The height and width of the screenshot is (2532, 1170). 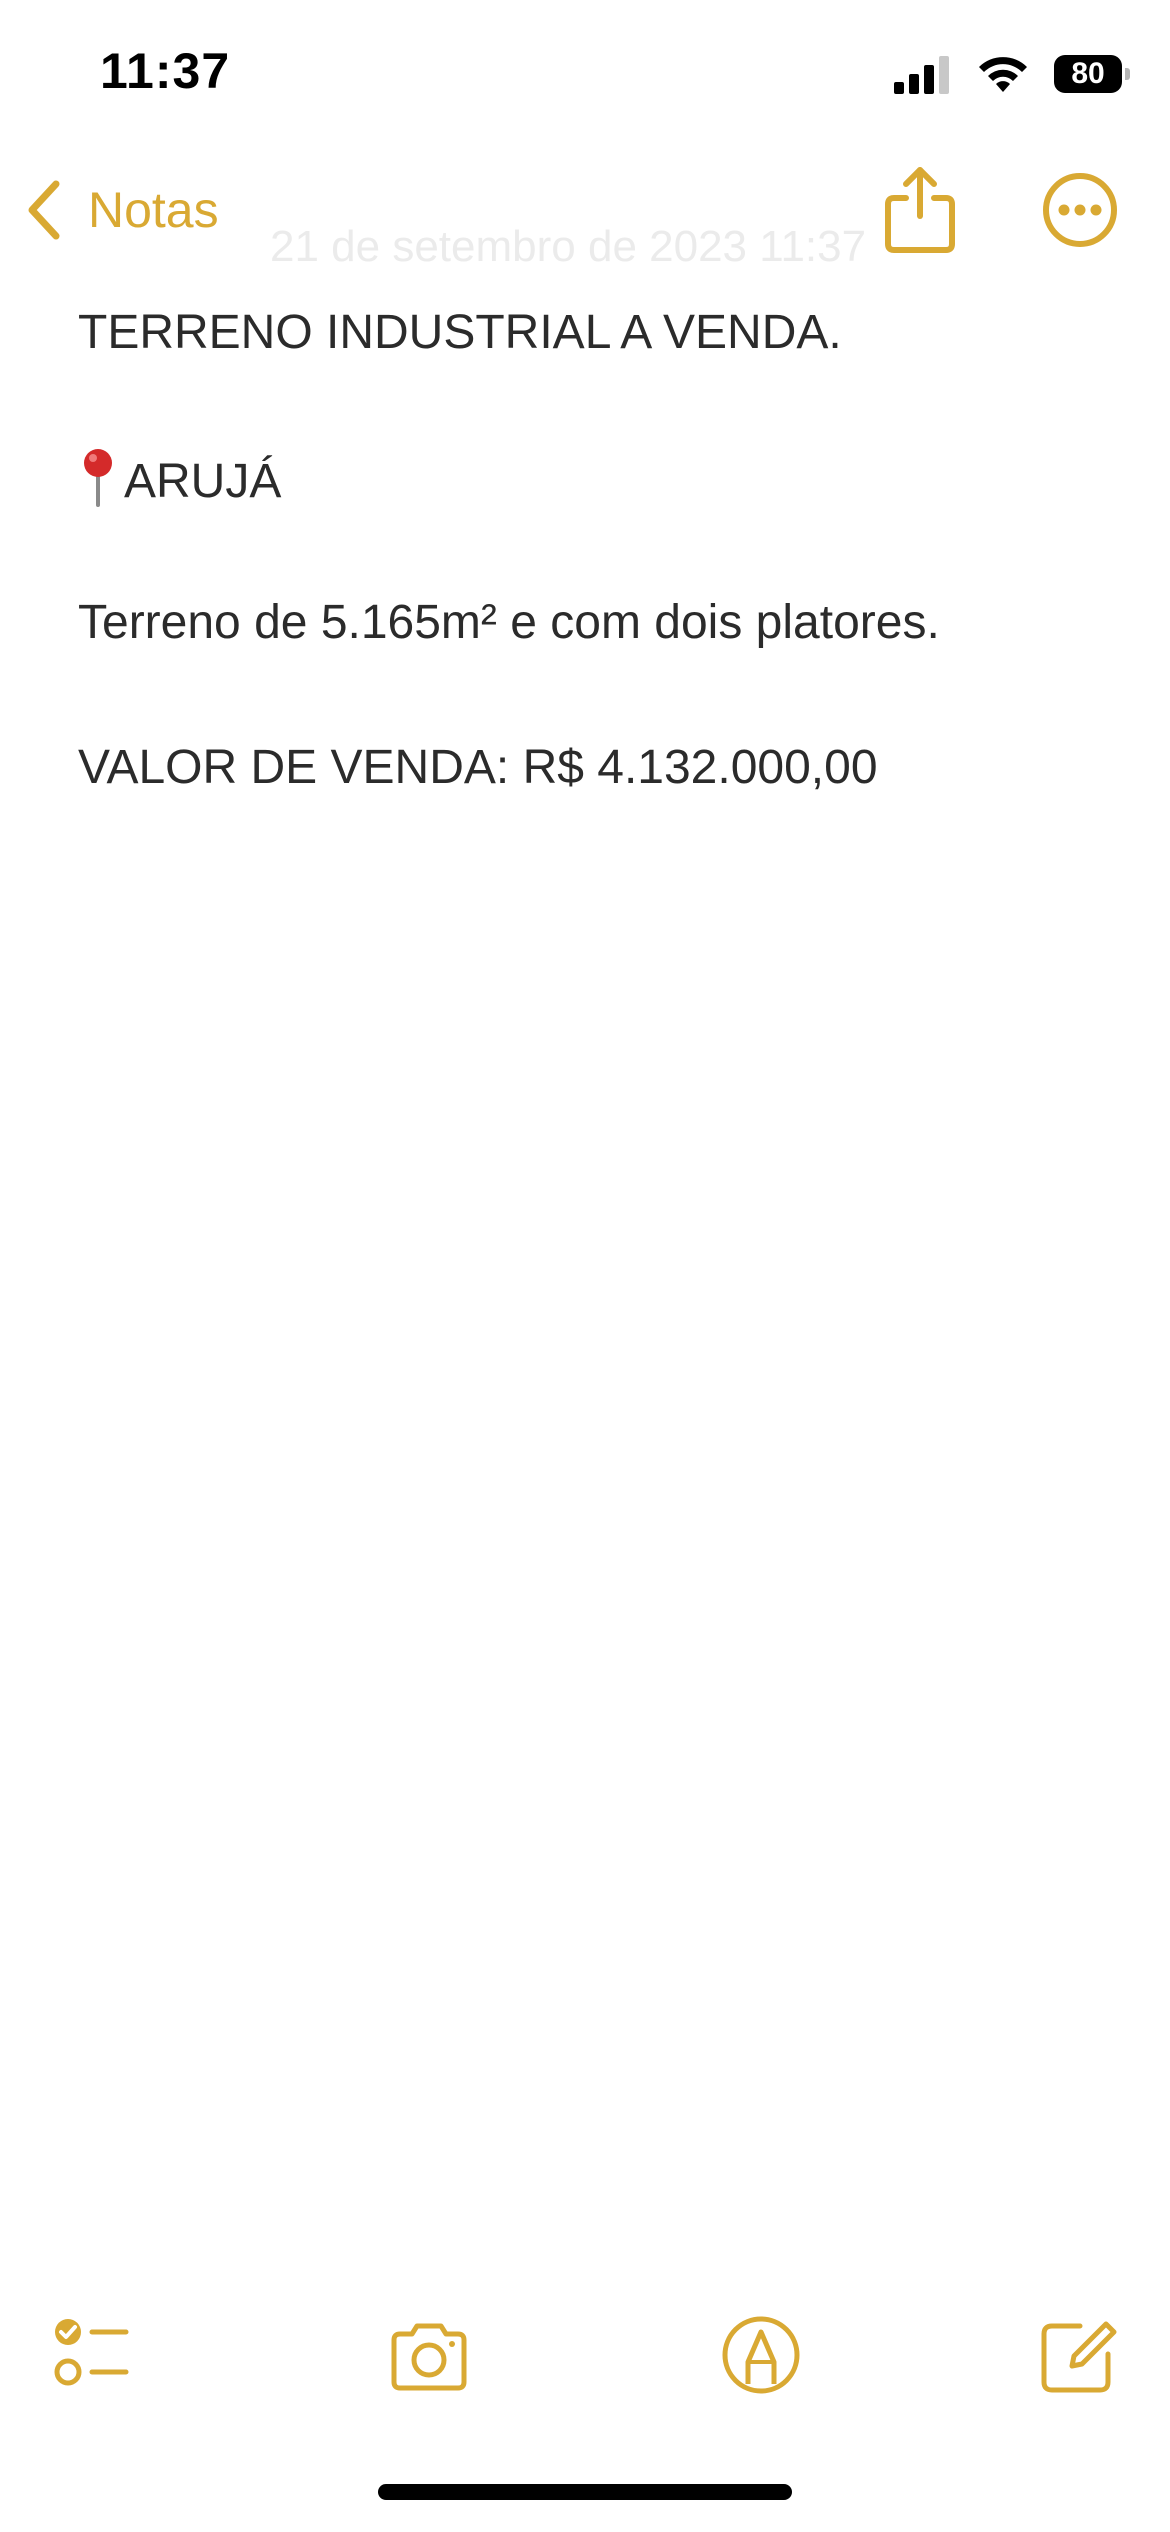 I want to click on wifi-icon, so click(x=1003, y=74).